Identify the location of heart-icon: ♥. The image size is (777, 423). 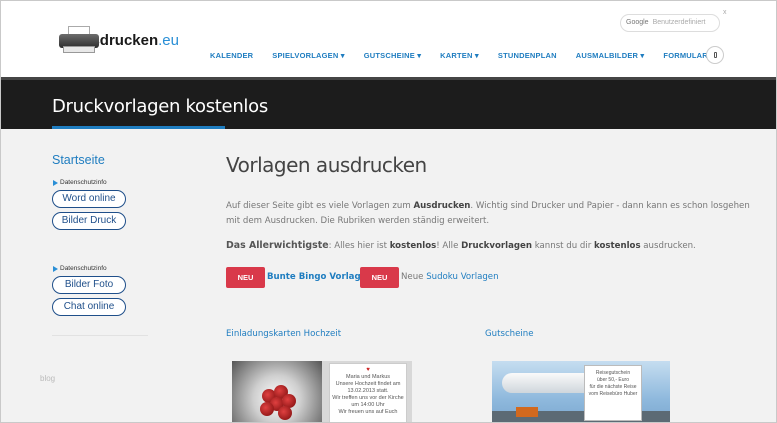
(368, 370).